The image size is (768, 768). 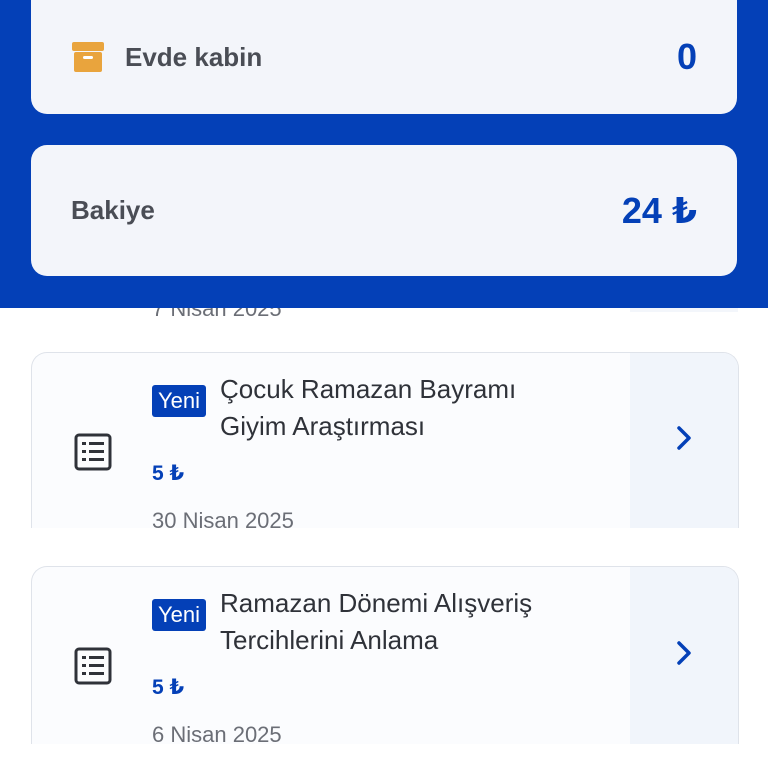 I want to click on archive-box-icon, so click(x=88, y=57).